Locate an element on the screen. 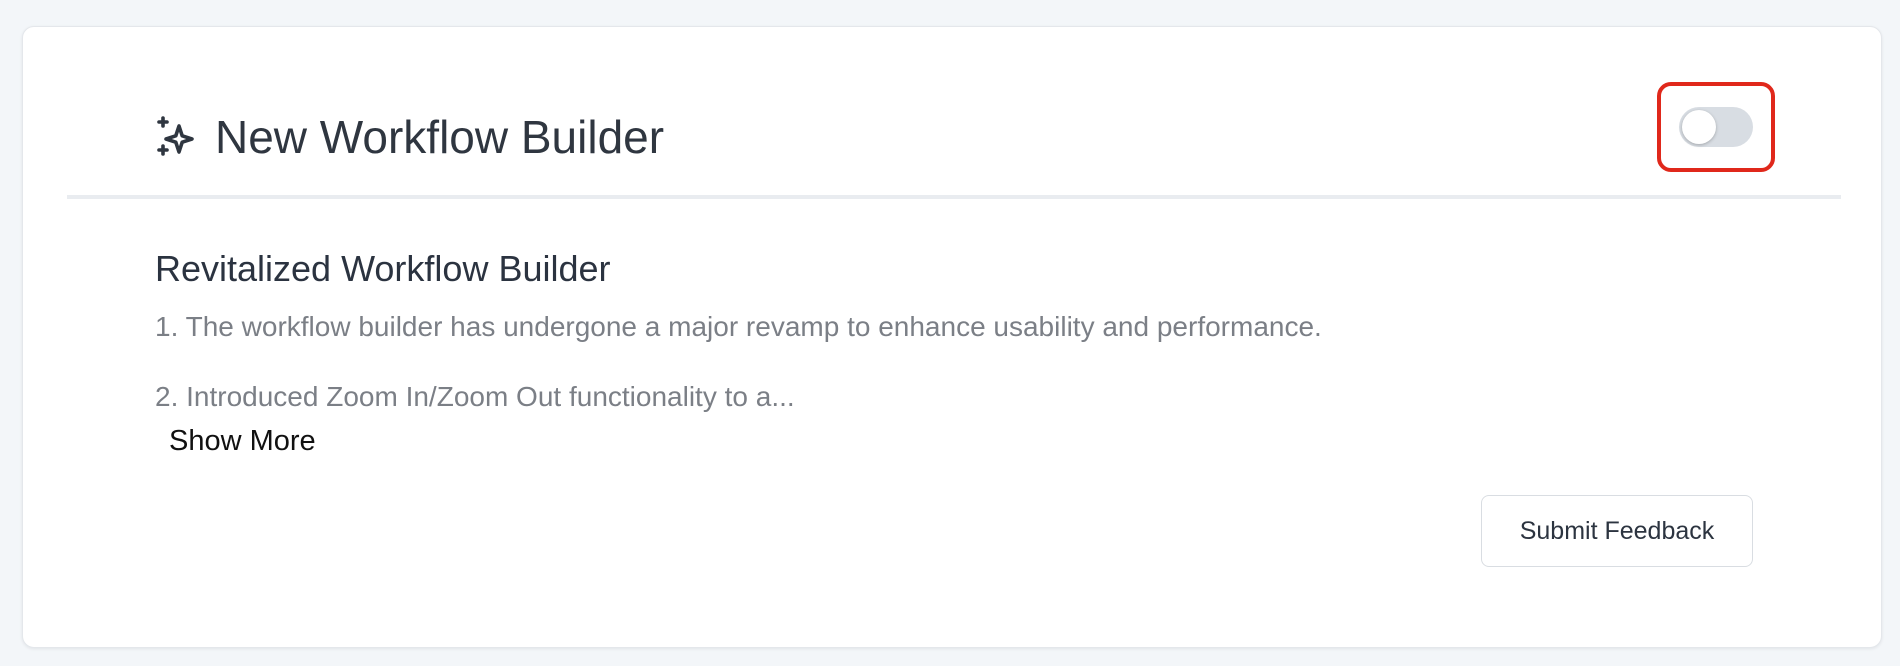 This screenshot has height=666, width=1900. card-title: New Workflow Builder is located at coordinates (440, 137).